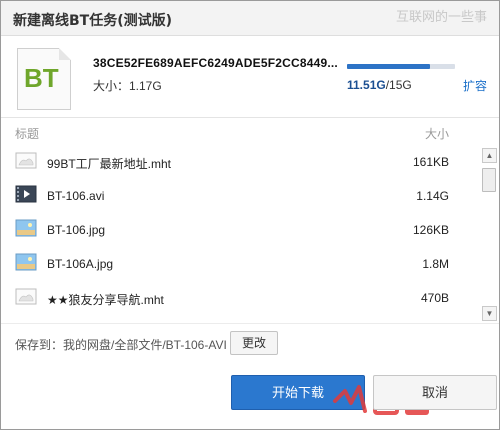  Describe the element at coordinates (27, 134) in the screenshot. I see `column-header-title: 标题` at that location.